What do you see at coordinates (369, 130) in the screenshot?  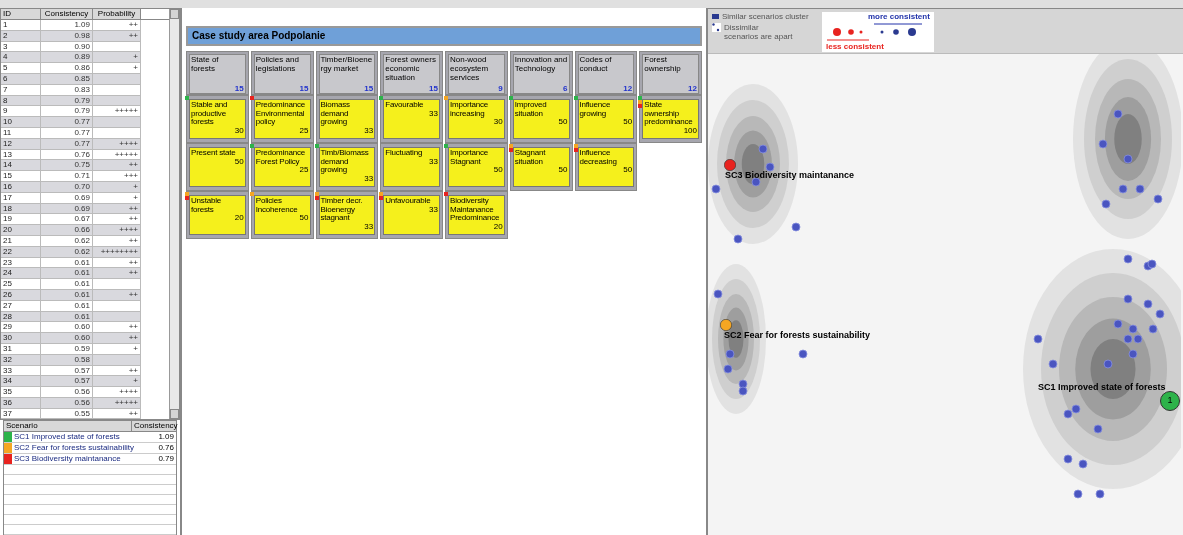 I see `state-value: 33` at bounding box center [369, 130].